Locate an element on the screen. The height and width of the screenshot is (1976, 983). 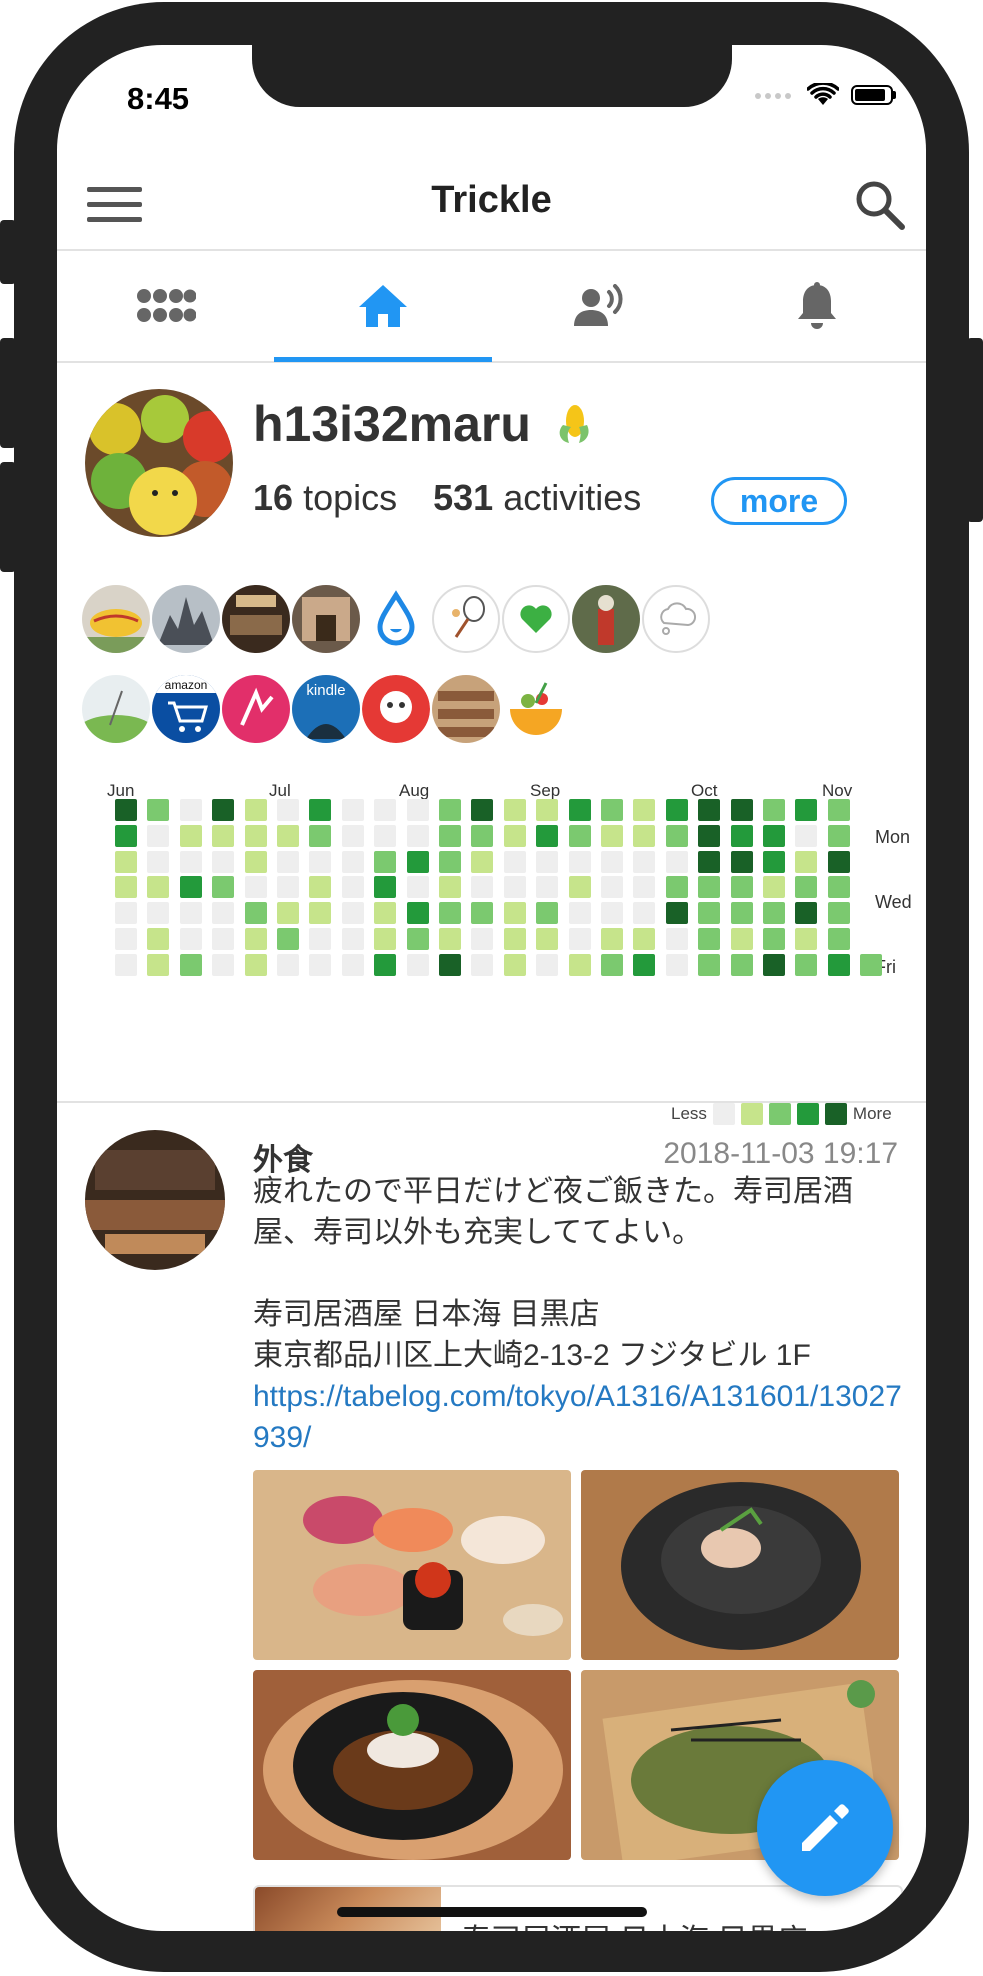
home-icon is located at coordinates (382, 306).